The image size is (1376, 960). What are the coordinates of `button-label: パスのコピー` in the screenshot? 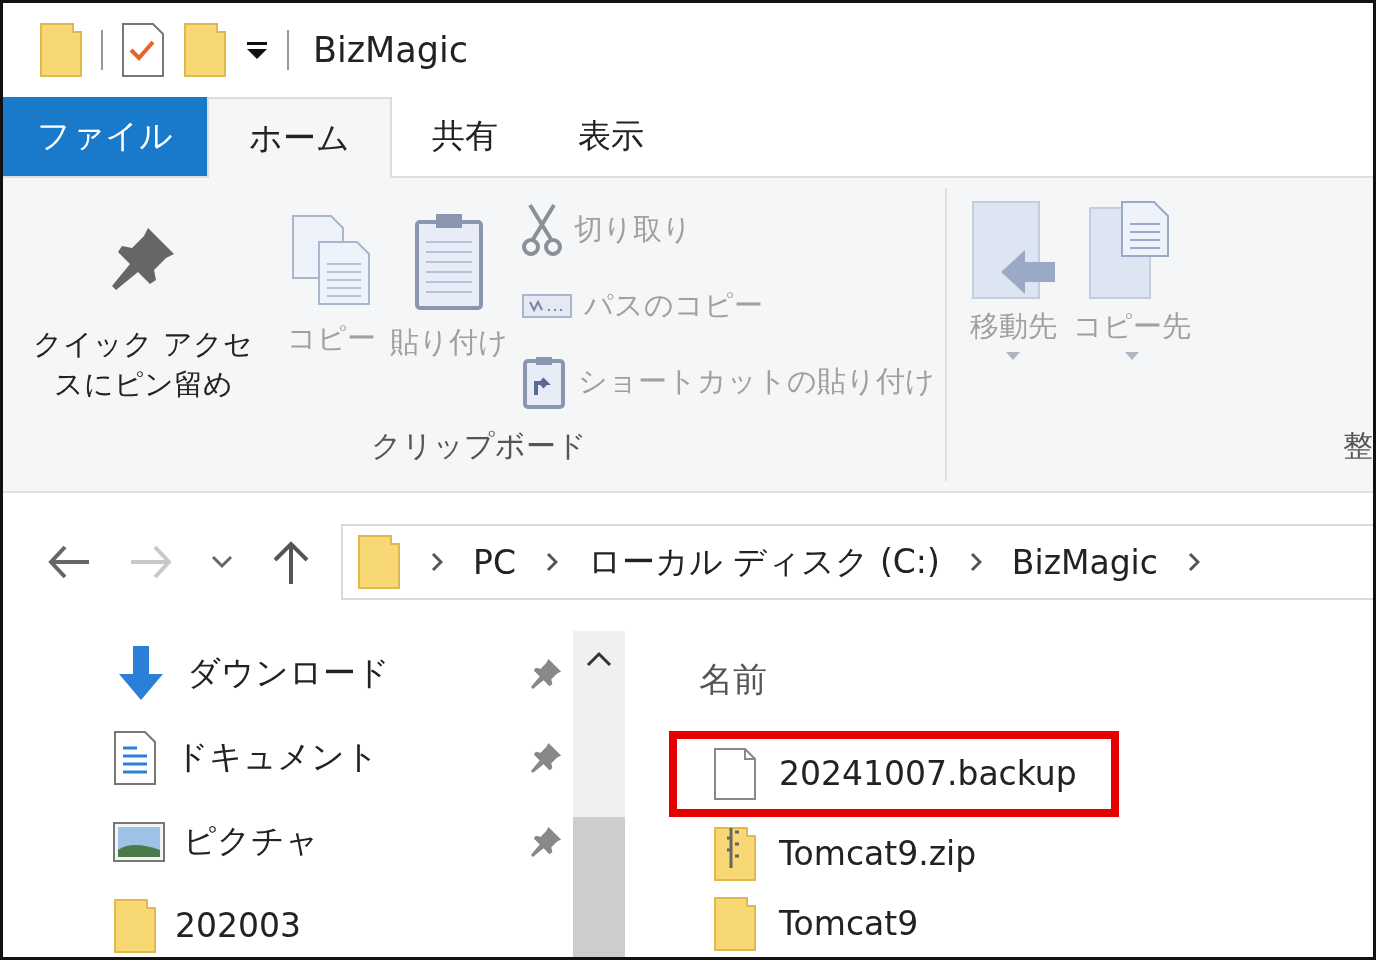 It's located at (673, 305).